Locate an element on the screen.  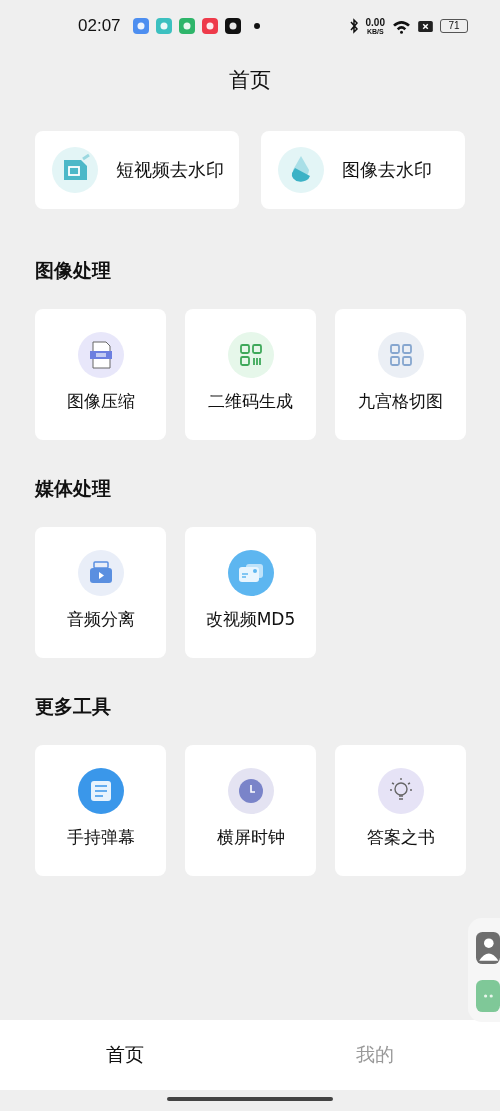
tool-label: 图像压缩 is located at coordinates (100, 401).